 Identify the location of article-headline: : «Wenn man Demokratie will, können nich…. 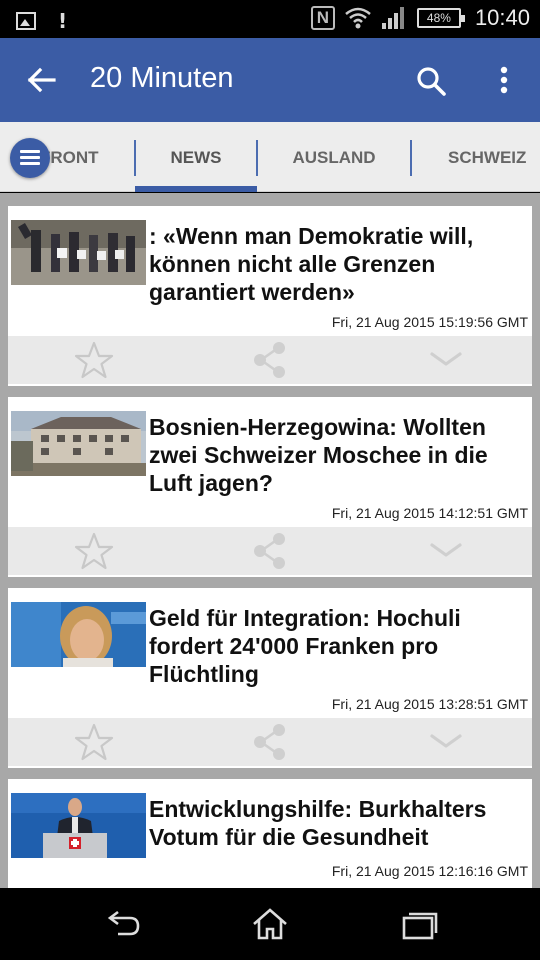
(339, 264).